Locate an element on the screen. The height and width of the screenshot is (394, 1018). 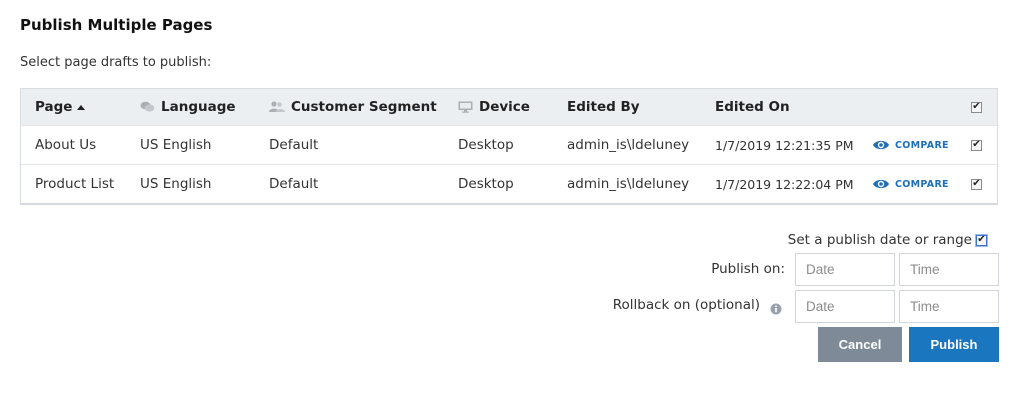
dialog-subtitle: Select page drafts to publish: is located at coordinates (116, 62).